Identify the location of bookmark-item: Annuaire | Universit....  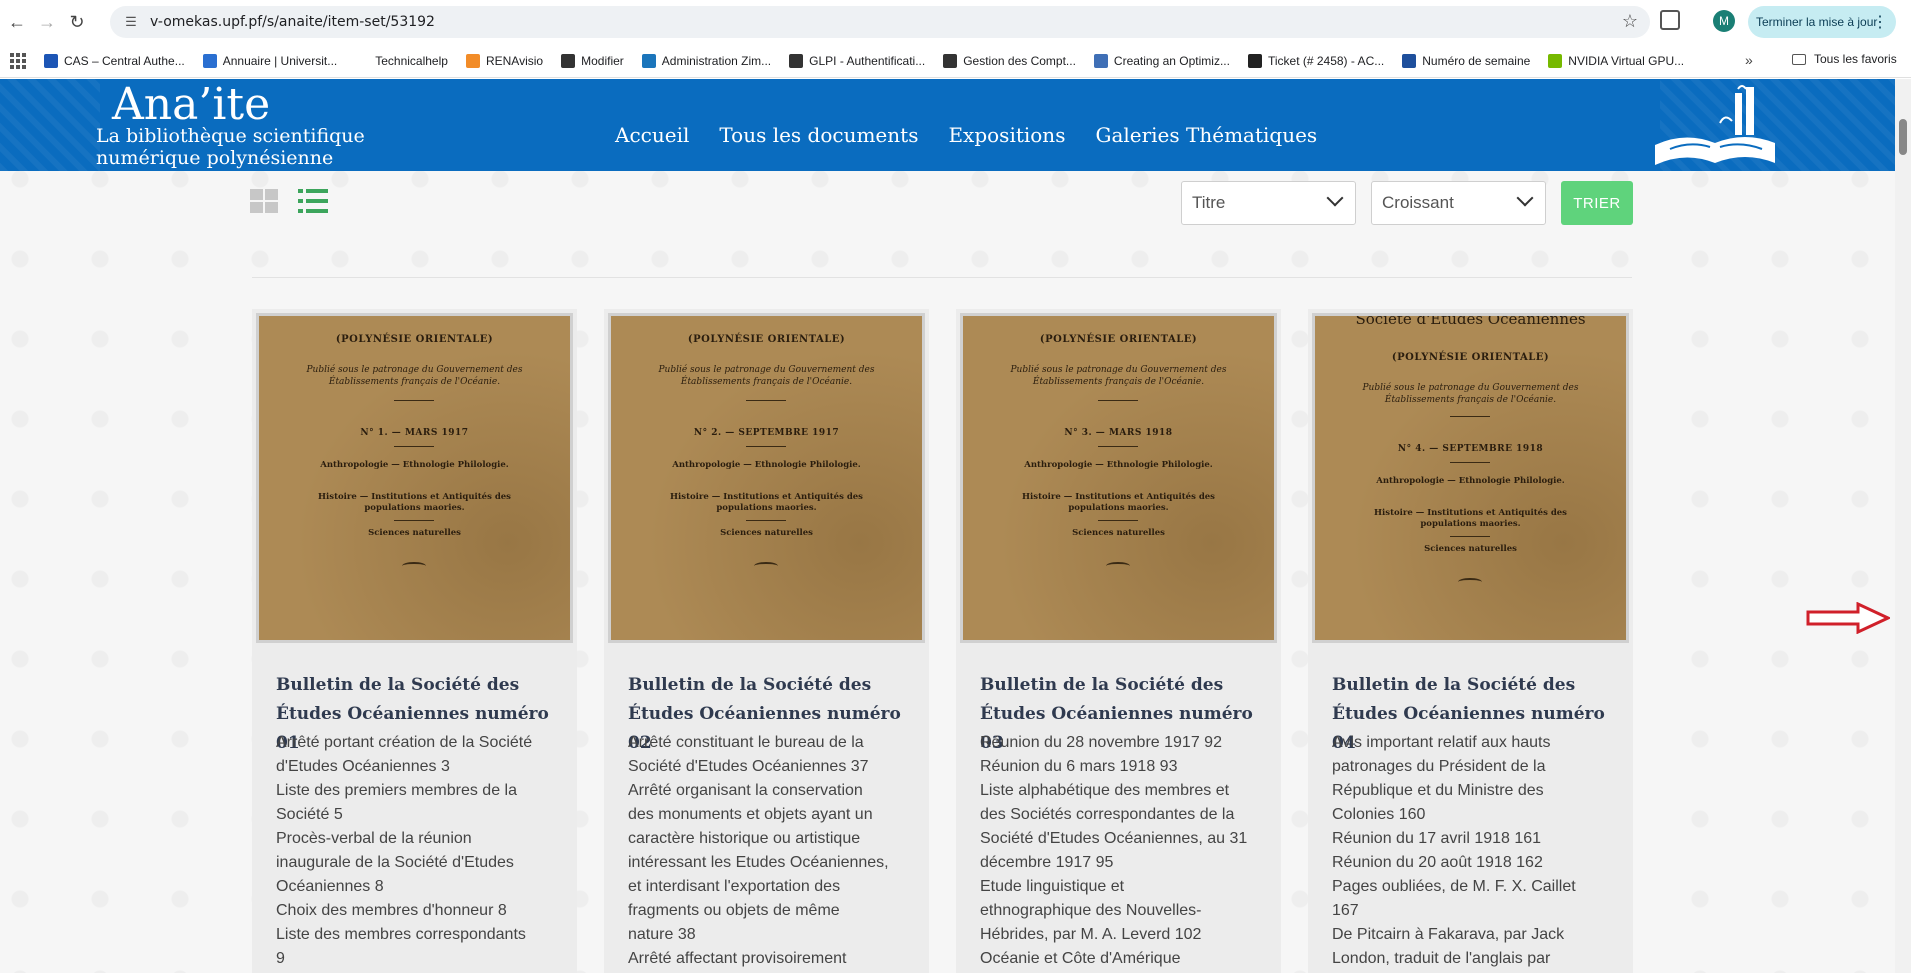
(269, 60).